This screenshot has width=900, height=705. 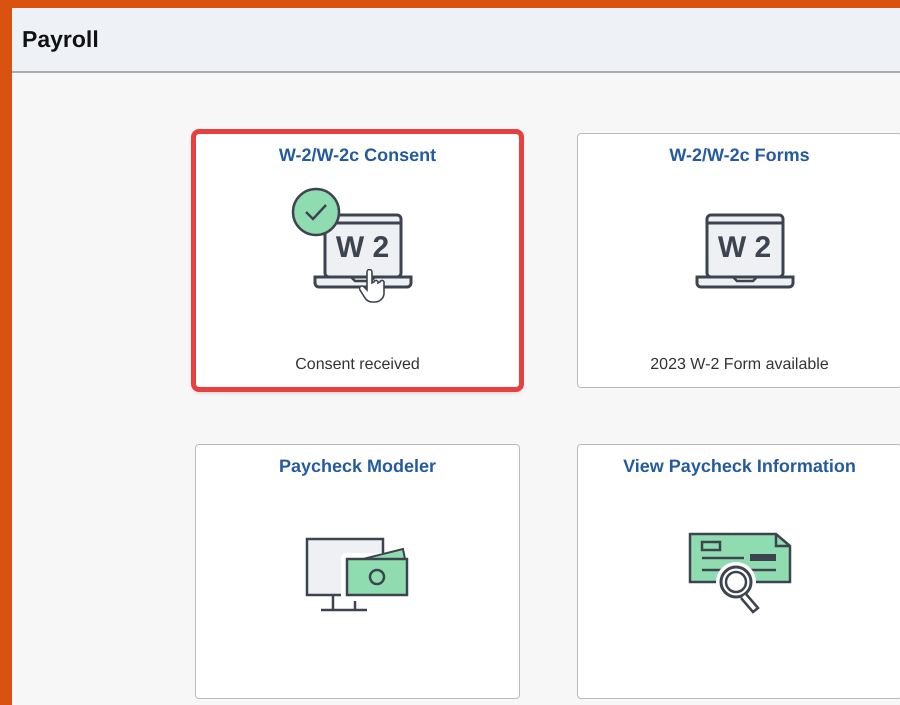 What do you see at coordinates (372, 286) in the screenshot?
I see `pointer-hand-icon` at bounding box center [372, 286].